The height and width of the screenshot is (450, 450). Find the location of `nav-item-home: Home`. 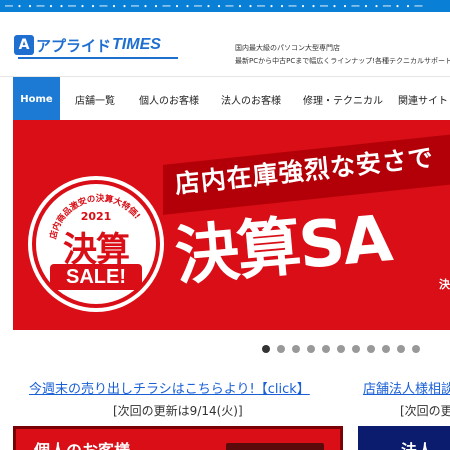

nav-item-home: Home is located at coordinates (36, 99).